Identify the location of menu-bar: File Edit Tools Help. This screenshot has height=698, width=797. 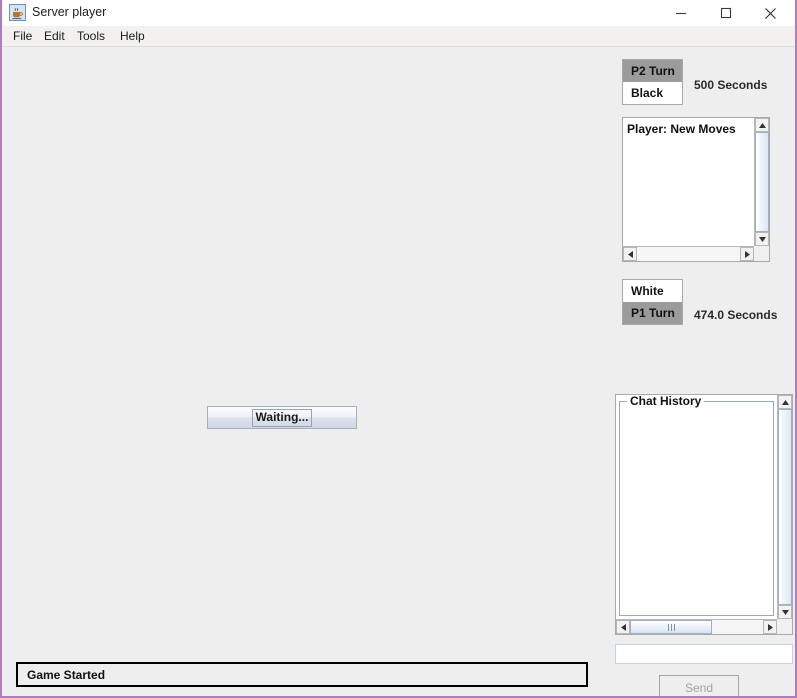
(398, 36).